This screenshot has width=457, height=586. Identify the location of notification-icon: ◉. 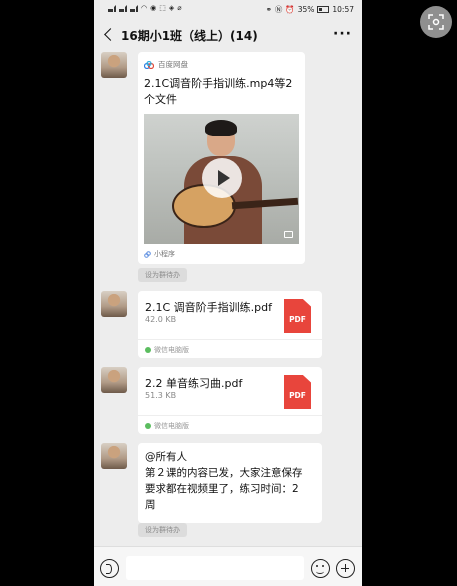
(153, 8).